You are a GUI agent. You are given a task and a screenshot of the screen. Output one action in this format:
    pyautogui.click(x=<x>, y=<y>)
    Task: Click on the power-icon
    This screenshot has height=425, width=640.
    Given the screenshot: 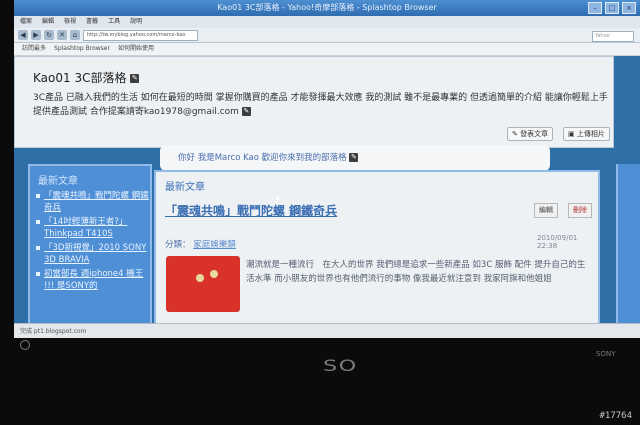 What is the action you would take?
    pyautogui.click(x=25, y=345)
    